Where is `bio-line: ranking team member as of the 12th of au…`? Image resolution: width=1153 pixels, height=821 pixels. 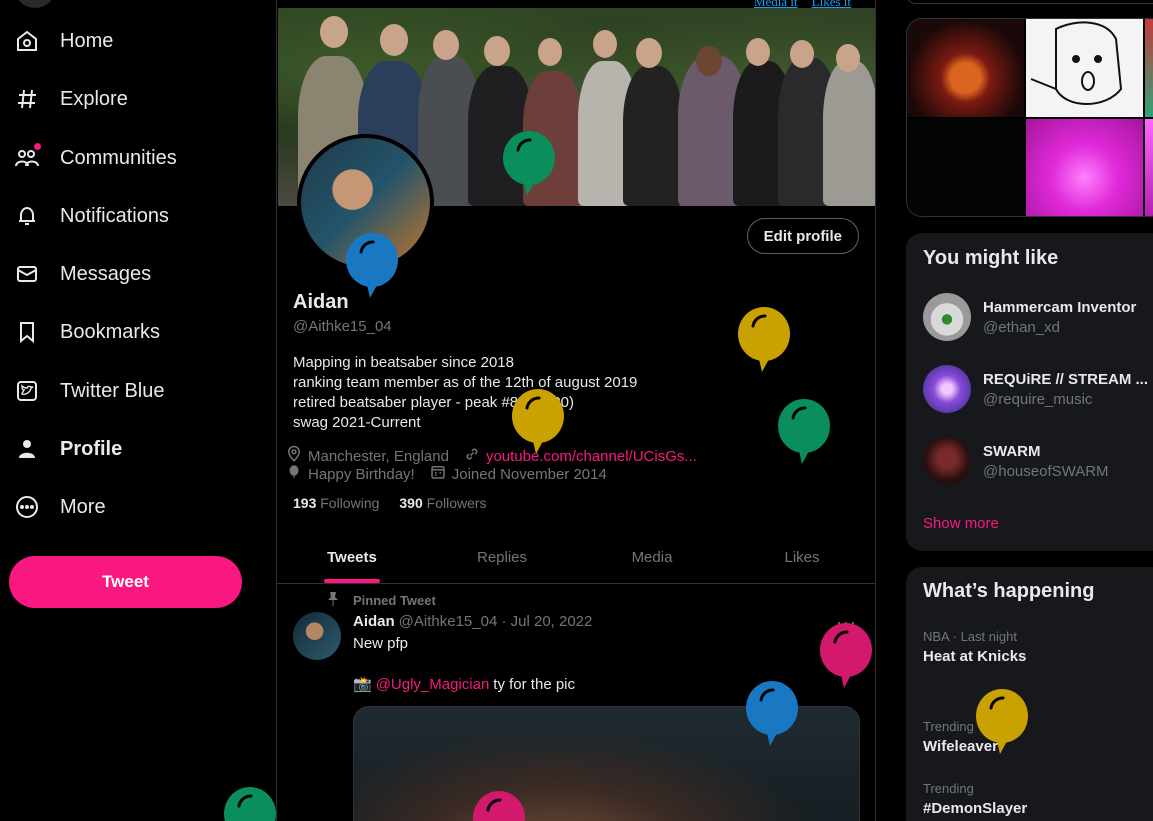
bio-line: ranking team member as of the 12th of au… is located at coordinates (465, 382).